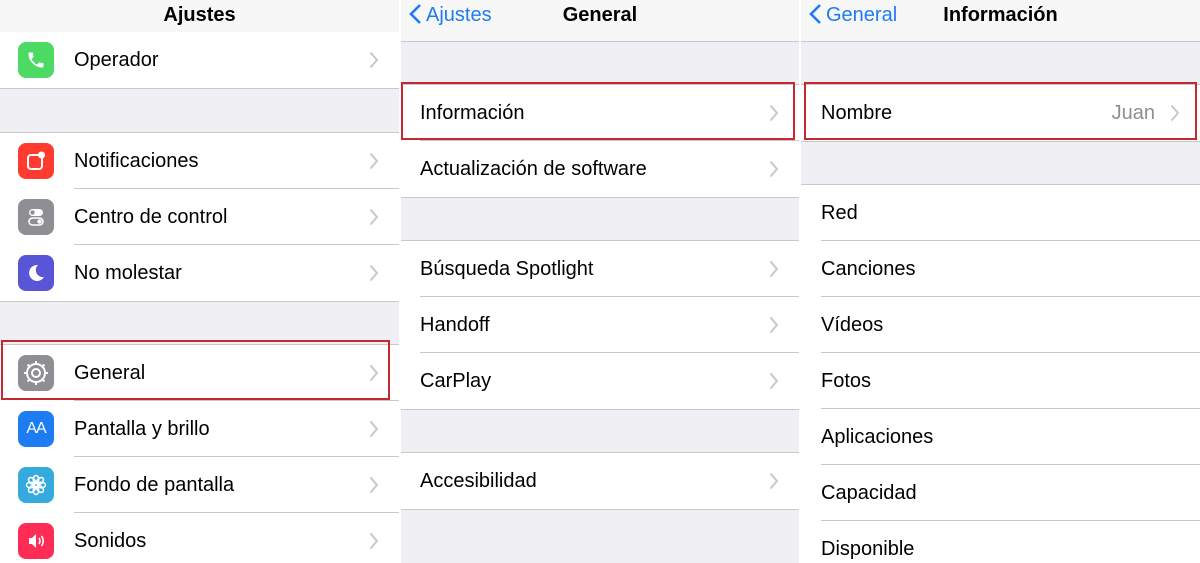  I want to click on info-item-label: Aplicaciones, so click(877, 436).